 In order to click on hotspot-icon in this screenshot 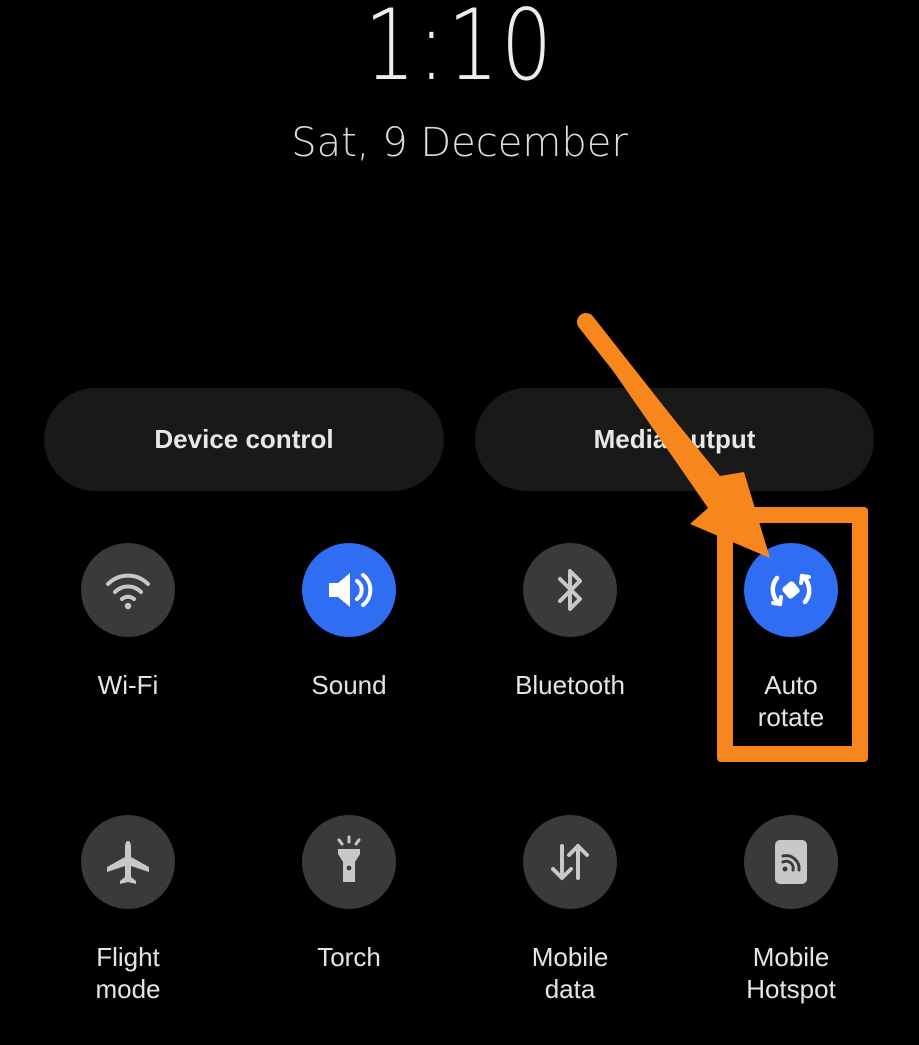, I will do `click(791, 862)`.